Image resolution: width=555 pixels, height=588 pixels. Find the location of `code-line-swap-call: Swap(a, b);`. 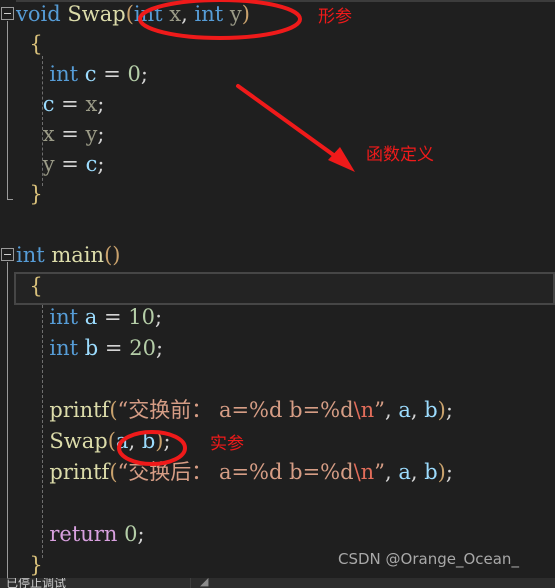

code-line-swap-call: Swap(a, b); is located at coordinates (93, 441).